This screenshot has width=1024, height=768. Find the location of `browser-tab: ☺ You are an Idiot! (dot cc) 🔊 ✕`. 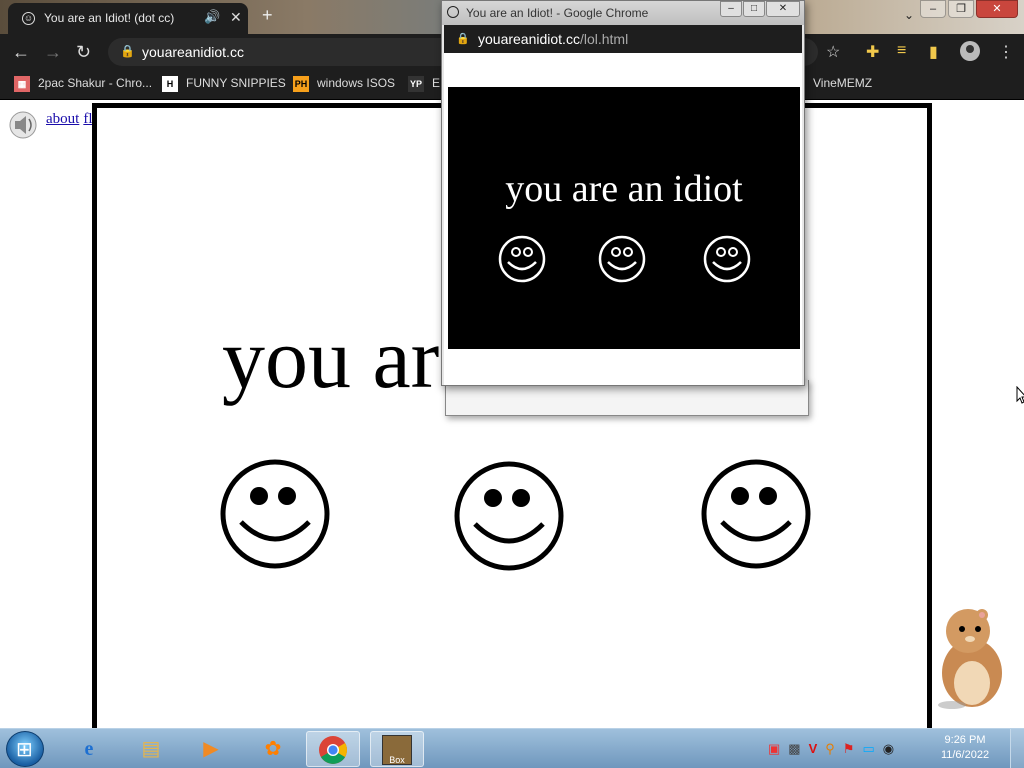

browser-tab: ☺ You are an Idiot! (dot cc) 🔊 ✕ is located at coordinates (128, 18).